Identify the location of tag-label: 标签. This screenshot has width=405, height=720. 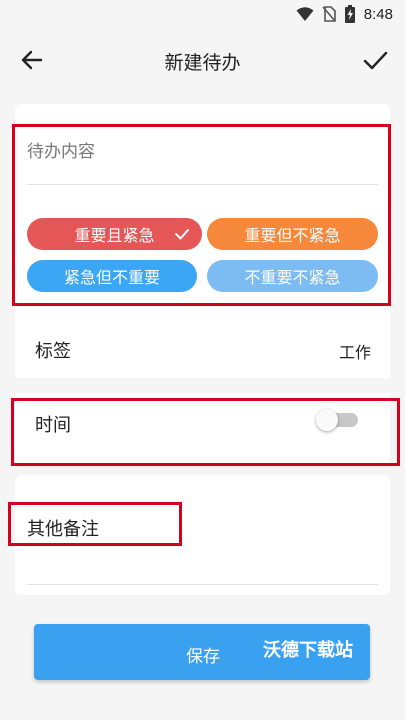
(53, 351).